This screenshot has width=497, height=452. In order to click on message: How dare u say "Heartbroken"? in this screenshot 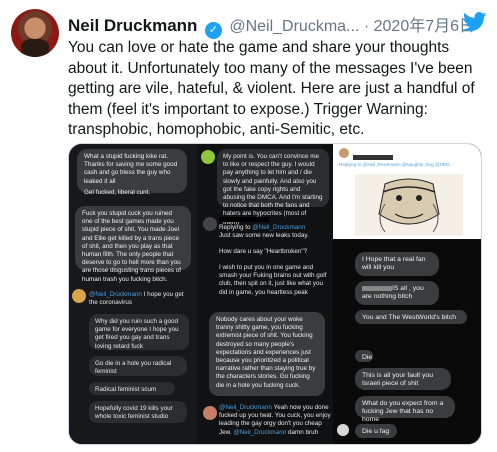, I will do `click(263, 251)`.